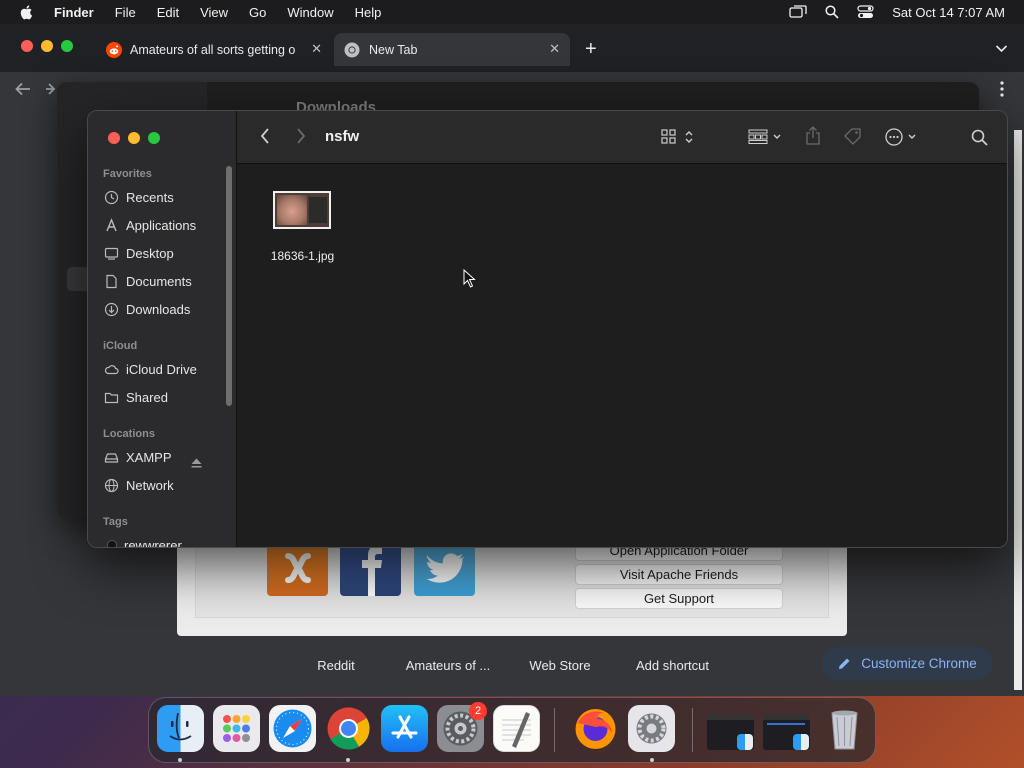  Describe the element at coordinates (214, 12) in the screenshot. I see `menu-view: View` at that location.